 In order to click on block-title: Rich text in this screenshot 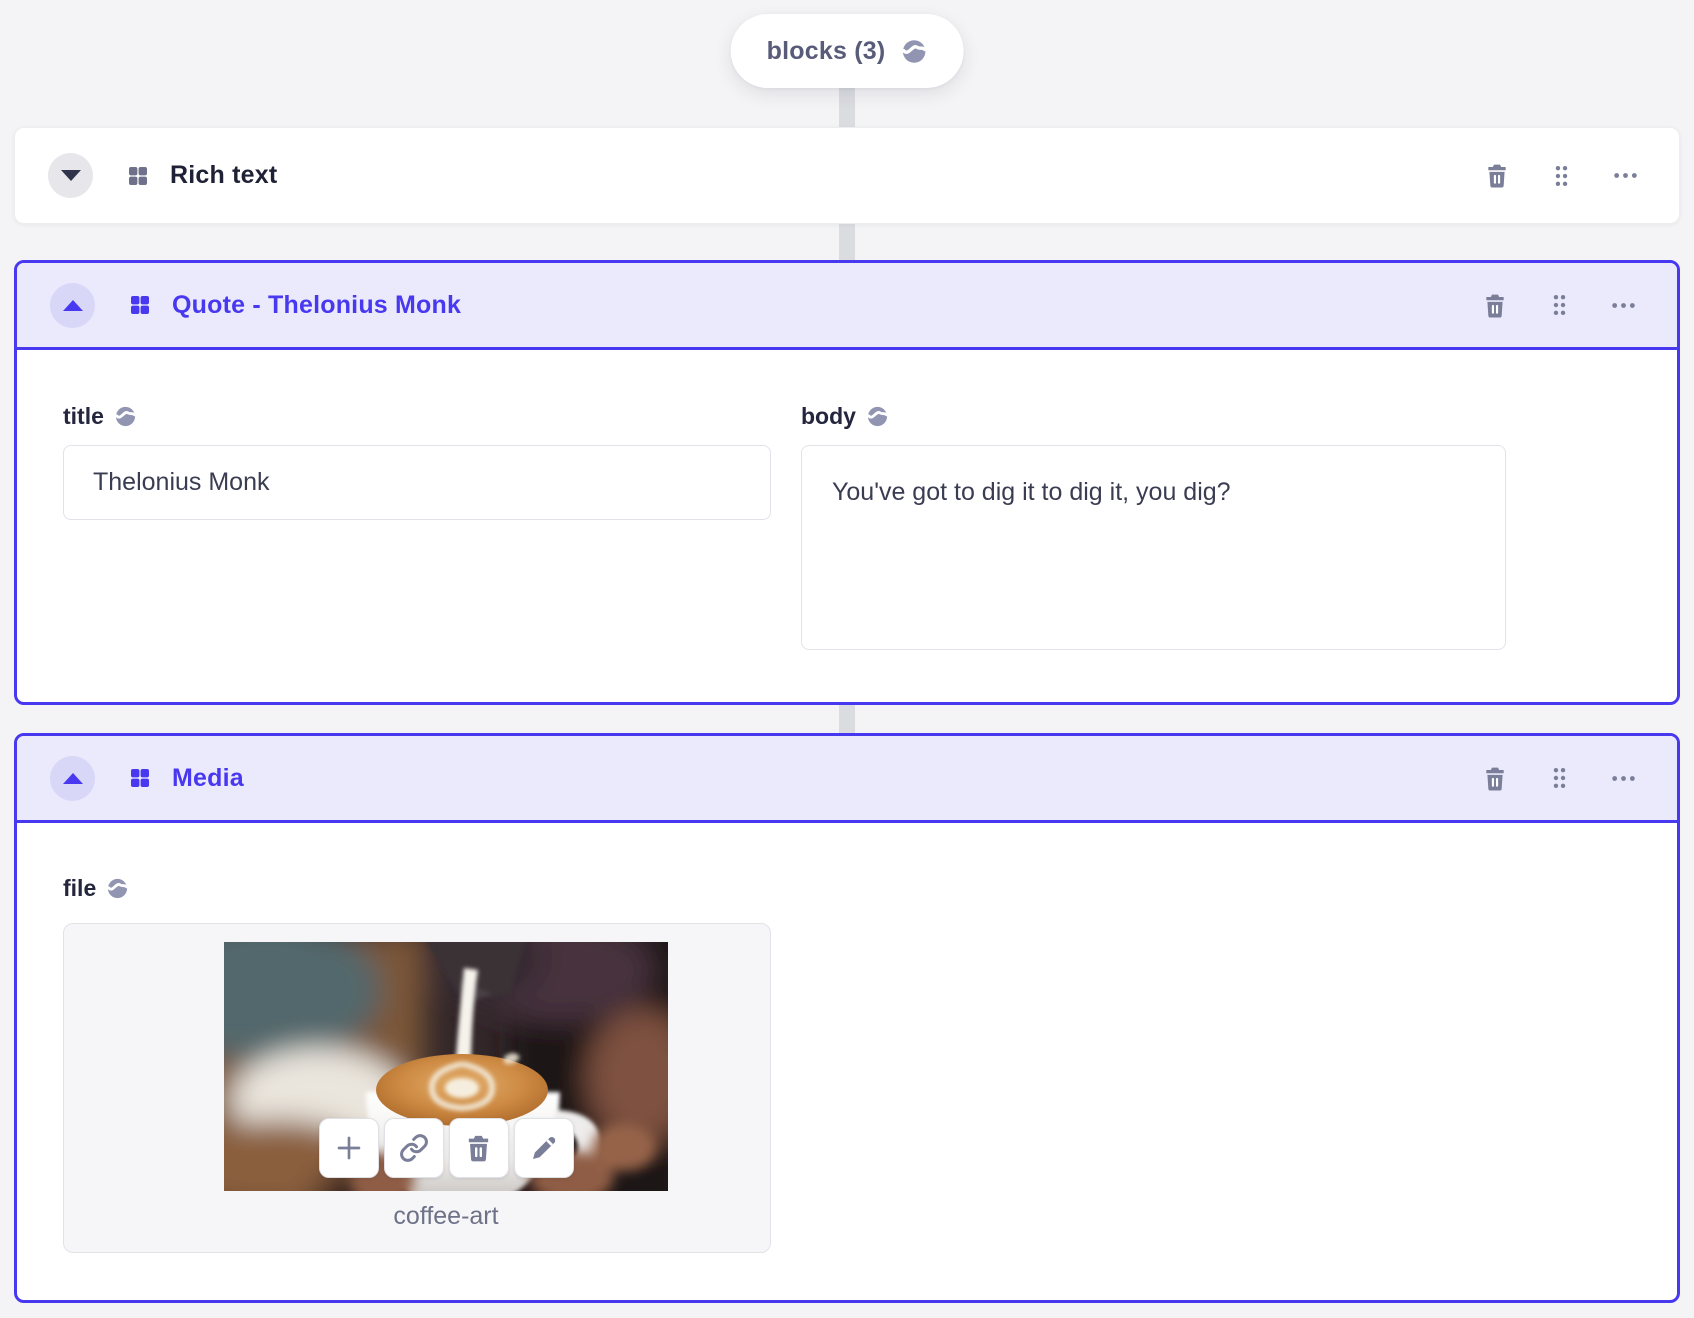, I will do `click(224, 175)`.